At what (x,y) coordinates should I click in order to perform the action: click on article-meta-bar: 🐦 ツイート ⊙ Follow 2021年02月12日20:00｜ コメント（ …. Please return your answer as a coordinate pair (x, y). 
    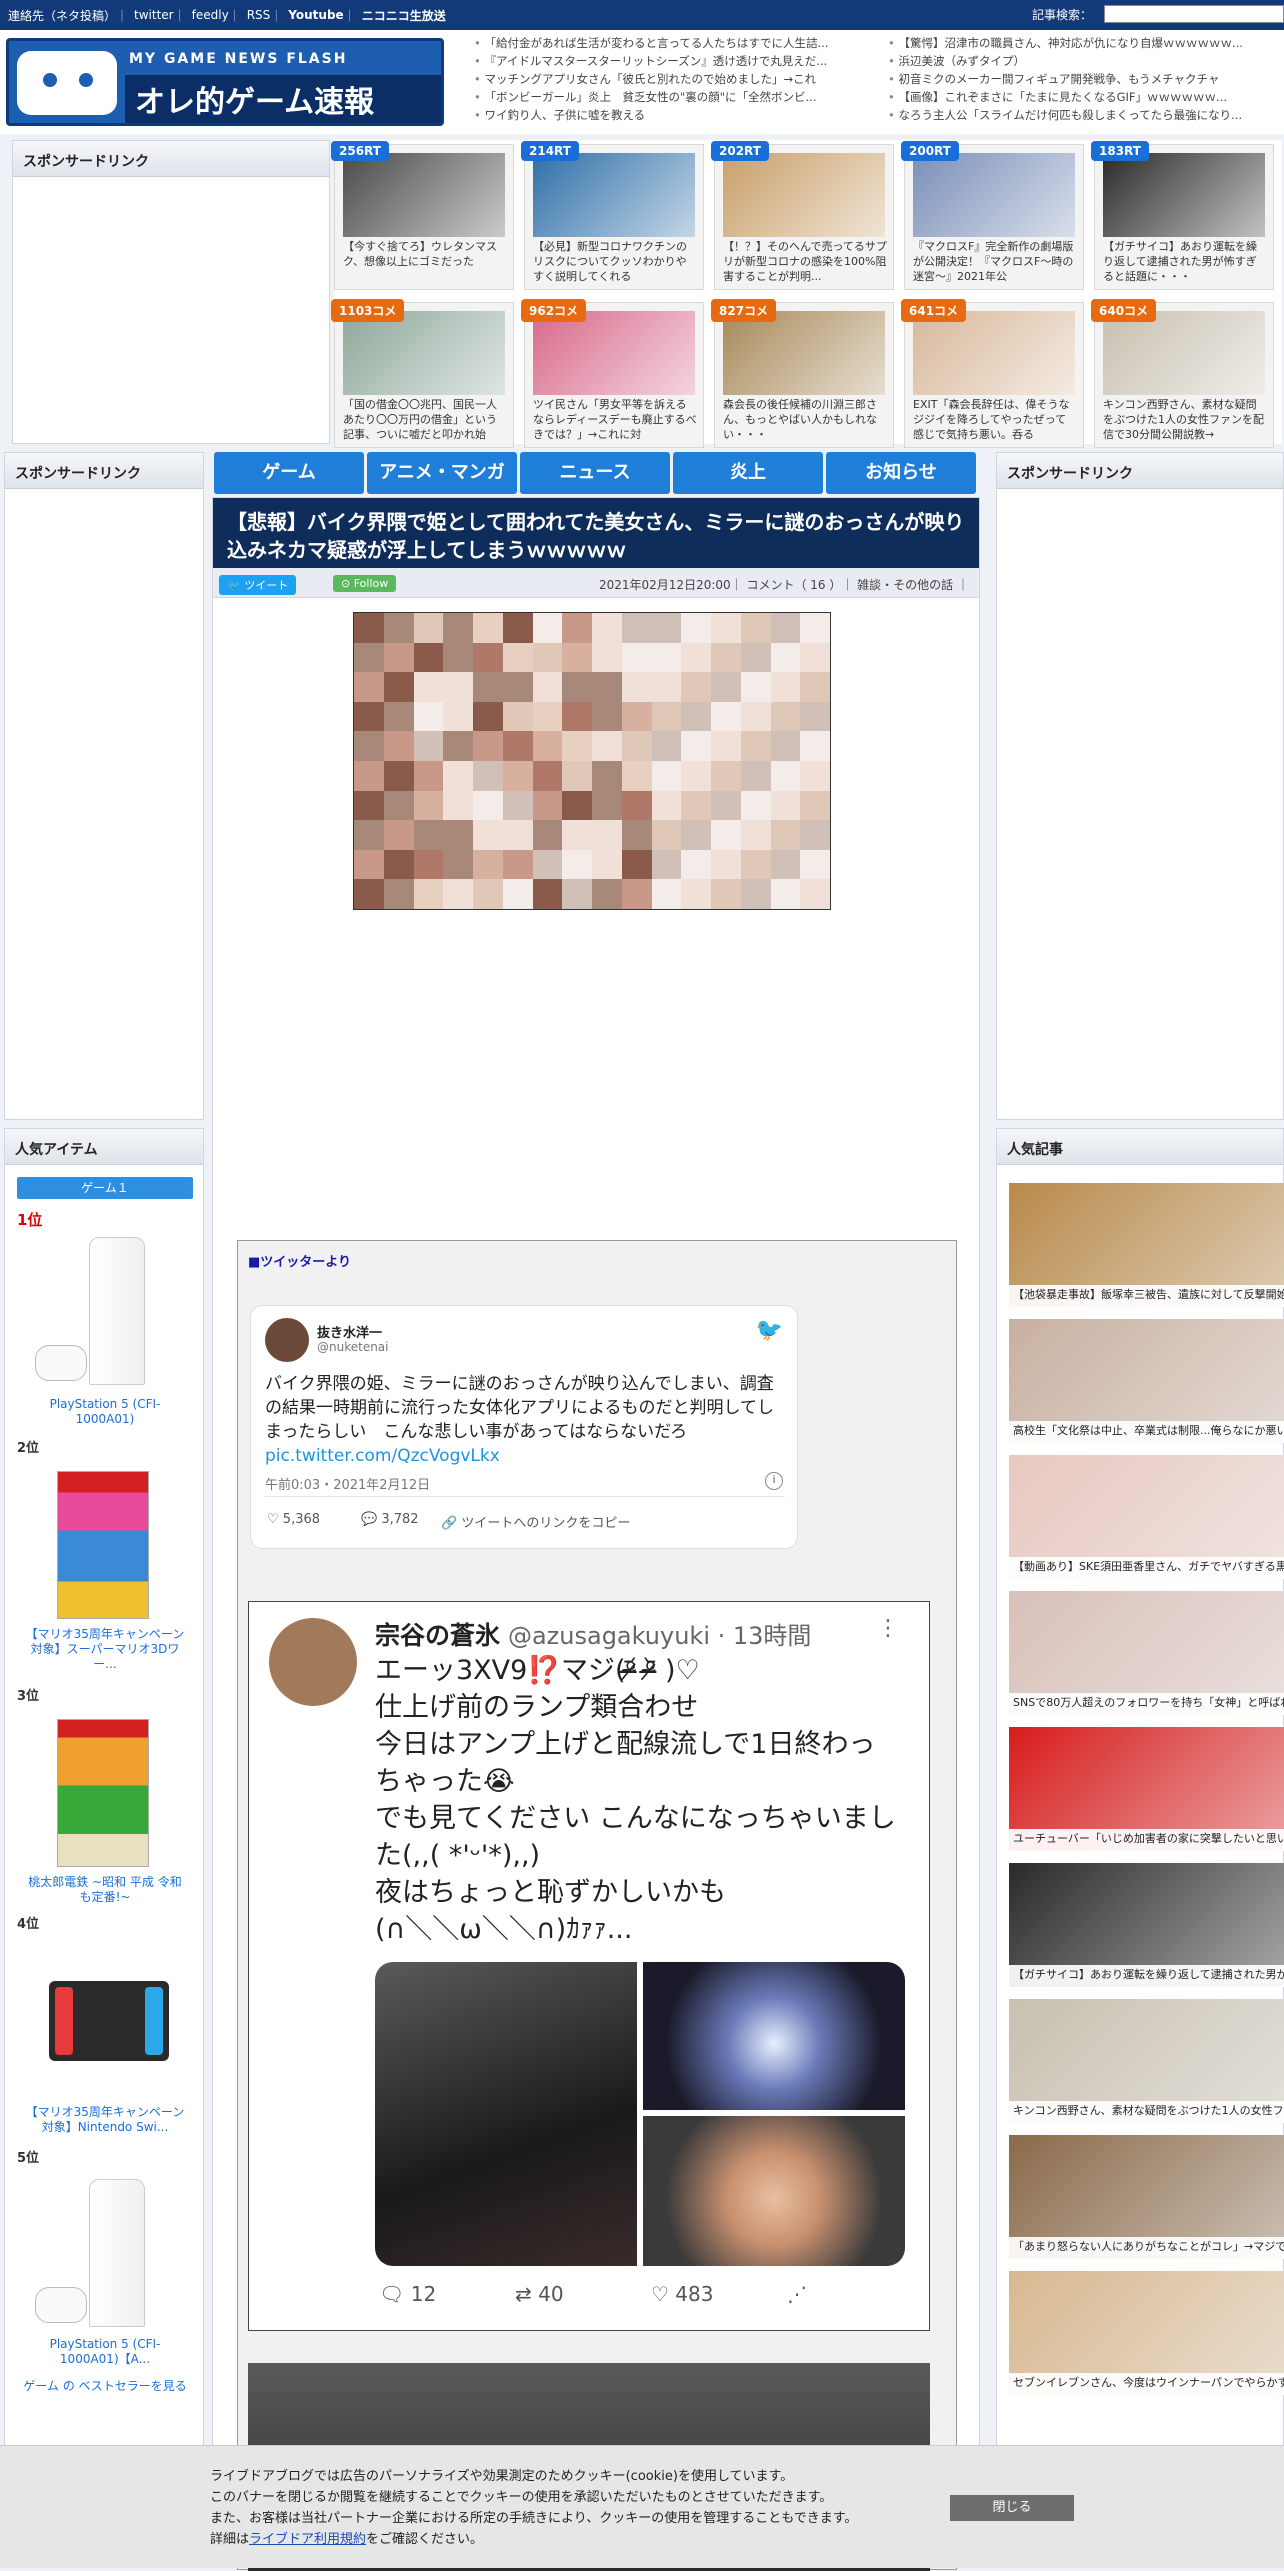
    Looking at the image, I should click on (596, 583).